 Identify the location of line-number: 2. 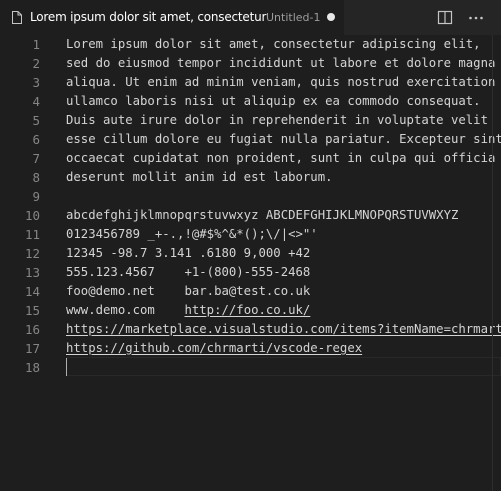
(36, 63).